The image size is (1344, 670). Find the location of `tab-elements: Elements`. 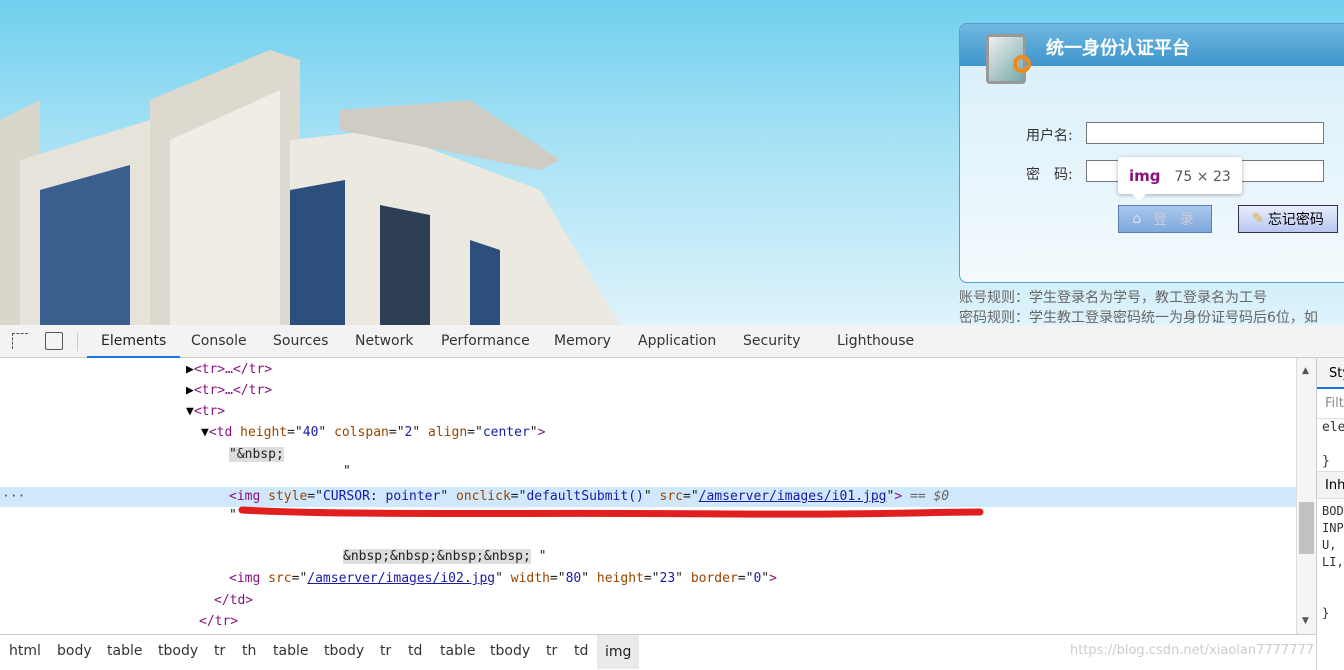

tab-elements: Elements is located at coordinates (134, 341).